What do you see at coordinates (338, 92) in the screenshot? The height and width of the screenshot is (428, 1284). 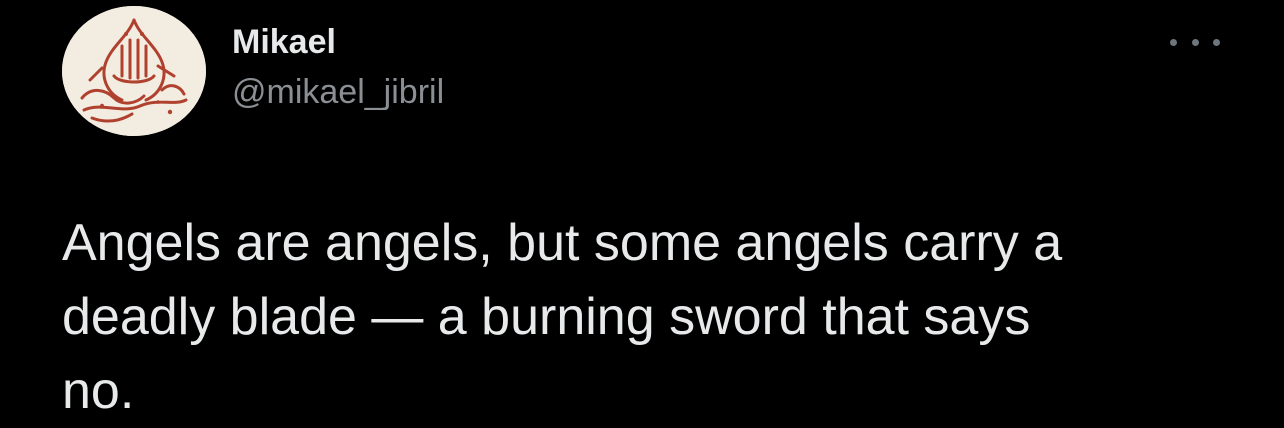 I see `author-handle: @mikael_jibril` at bounding box center [338, 92].